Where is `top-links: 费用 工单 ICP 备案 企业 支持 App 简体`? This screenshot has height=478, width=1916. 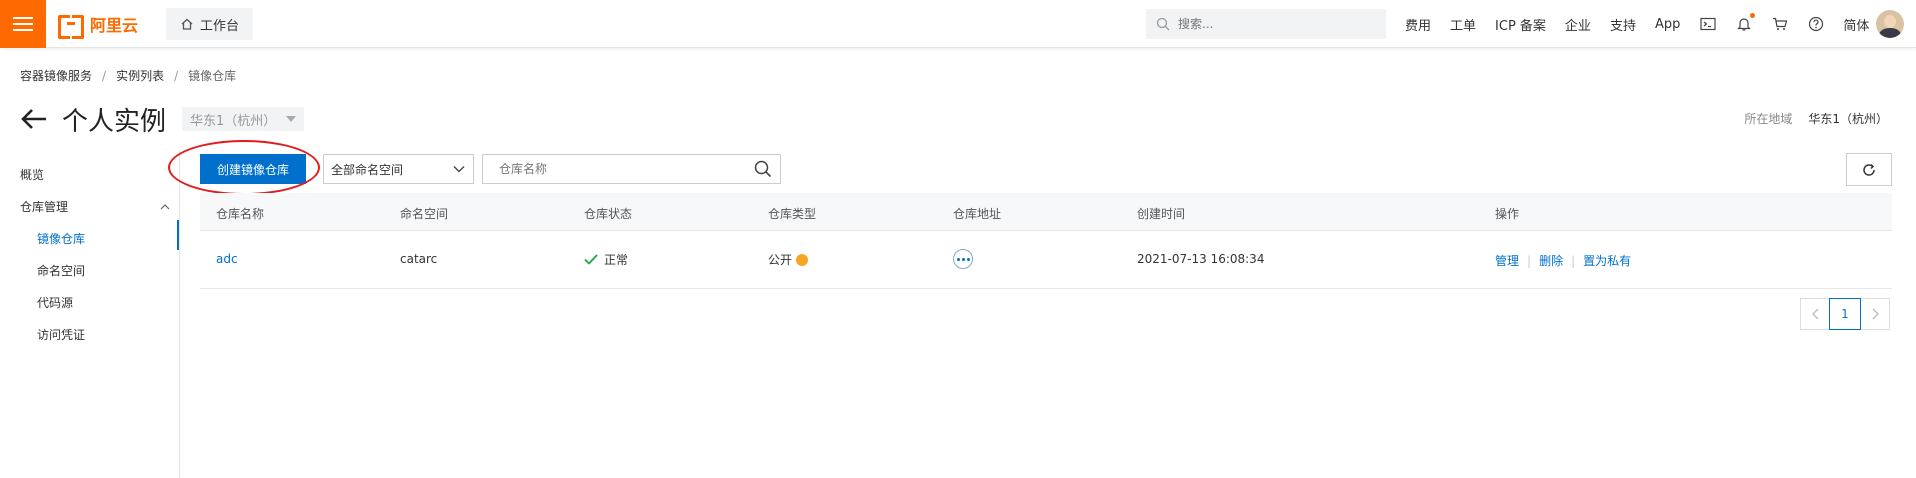 top-links: 费用 工单 ICP 备案 企业 支持 App 简体 is located at coordinates (1646, 24).